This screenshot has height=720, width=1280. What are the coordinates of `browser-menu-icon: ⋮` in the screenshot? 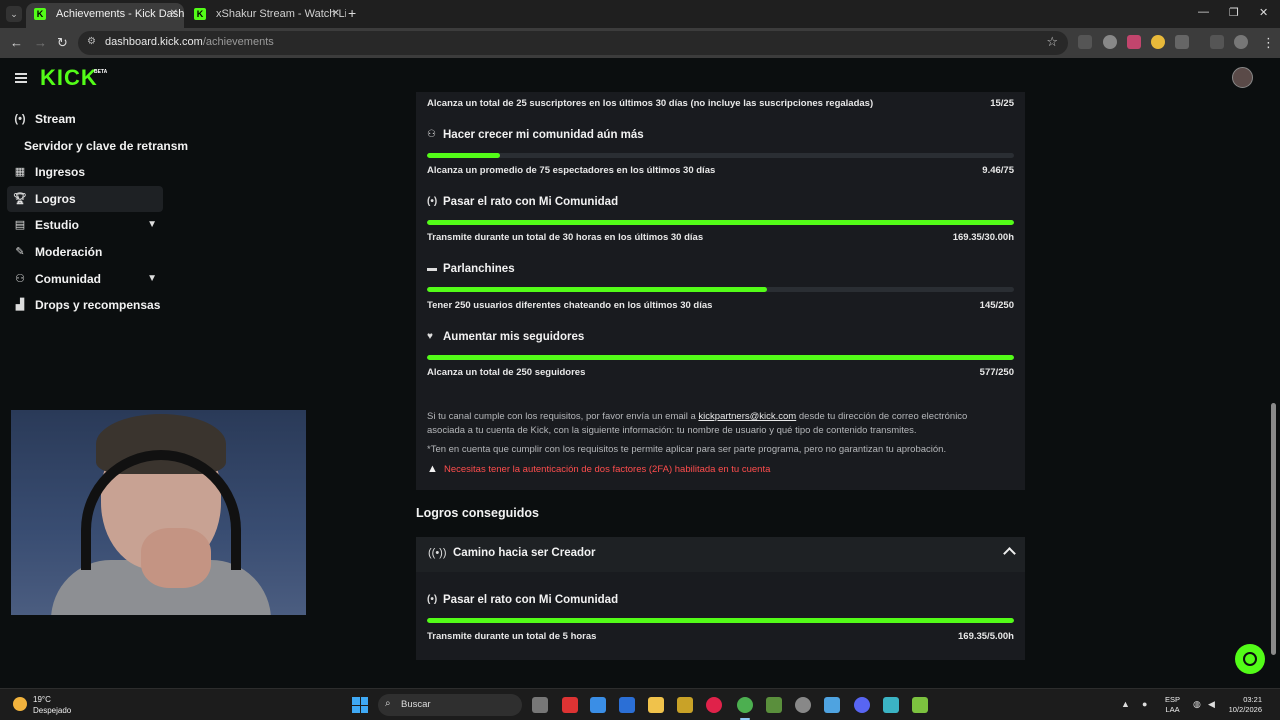 It's located at (1268, 43).